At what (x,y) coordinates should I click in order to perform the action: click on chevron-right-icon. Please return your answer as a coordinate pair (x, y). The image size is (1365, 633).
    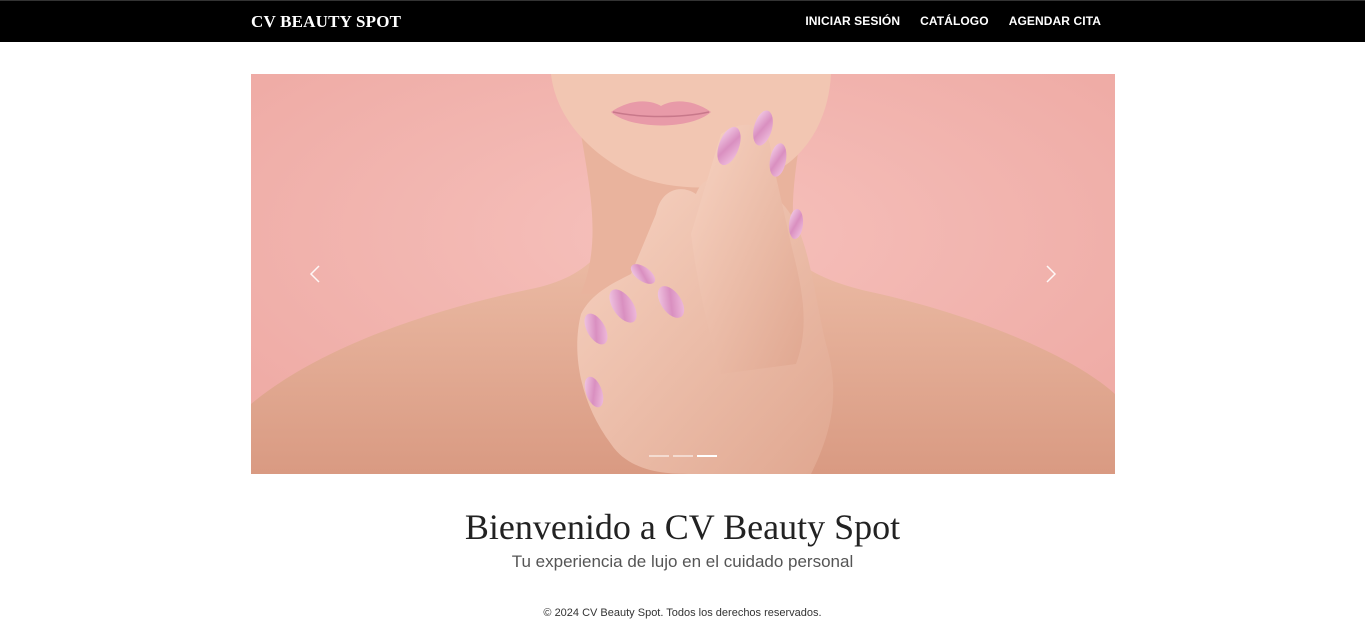
    Looking at the image, I should click on (1051, 274).